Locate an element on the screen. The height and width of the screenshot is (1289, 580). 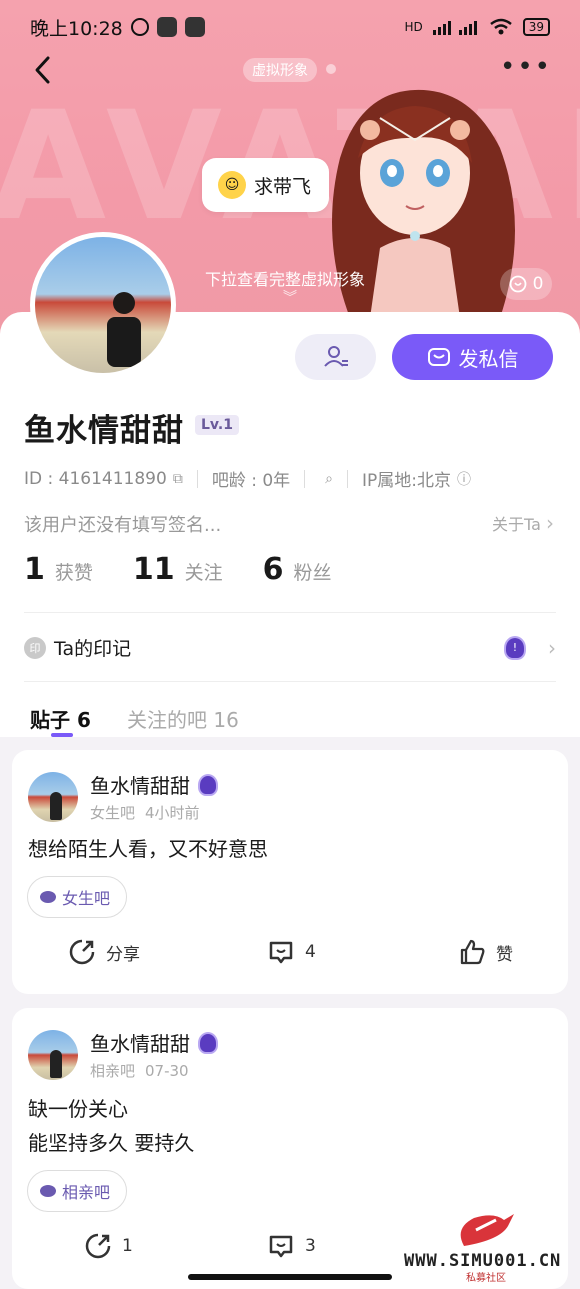
profile-meta: ID : 4161411890 ⧉ 吧龄 : 0年 ⌕ IP属地:北京 ⓘ is located at coordinates (247, 479).